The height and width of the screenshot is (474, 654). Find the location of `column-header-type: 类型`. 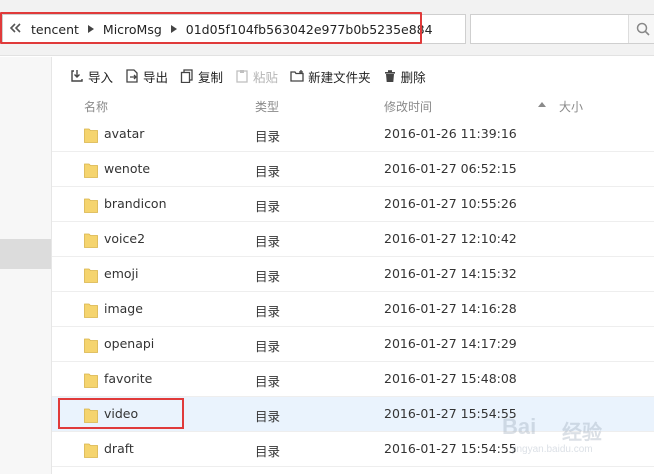

column-header-type: 类型 is located at coordinates (267, 106).